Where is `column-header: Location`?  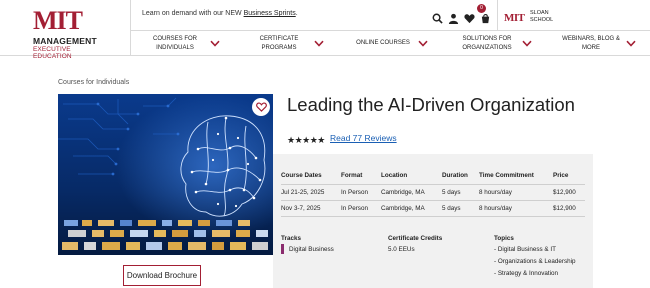 column-header: Location is located at coordinates (411, 176).